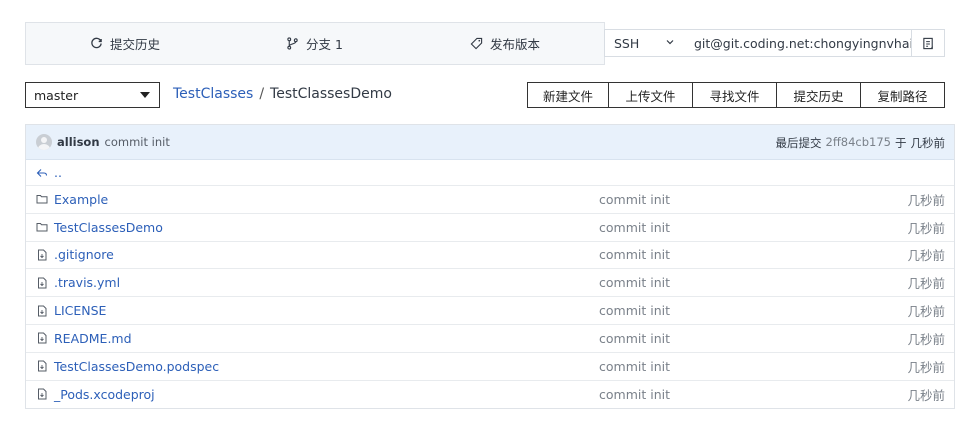  I want to click on table-row: .gitignore commit init 几秒前, so click(490, 256).